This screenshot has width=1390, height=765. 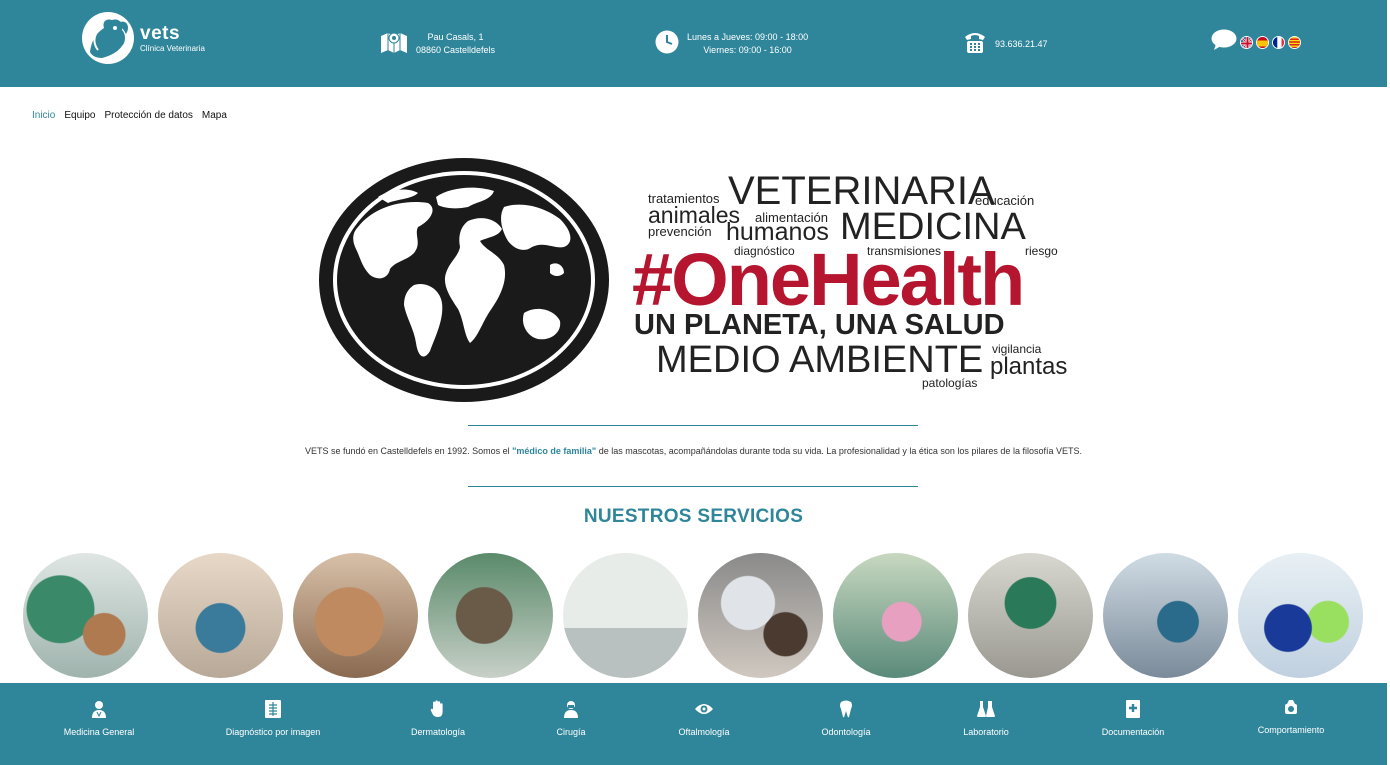 I want to click on service-label: Laboratorio, so click(x=986, y=732).